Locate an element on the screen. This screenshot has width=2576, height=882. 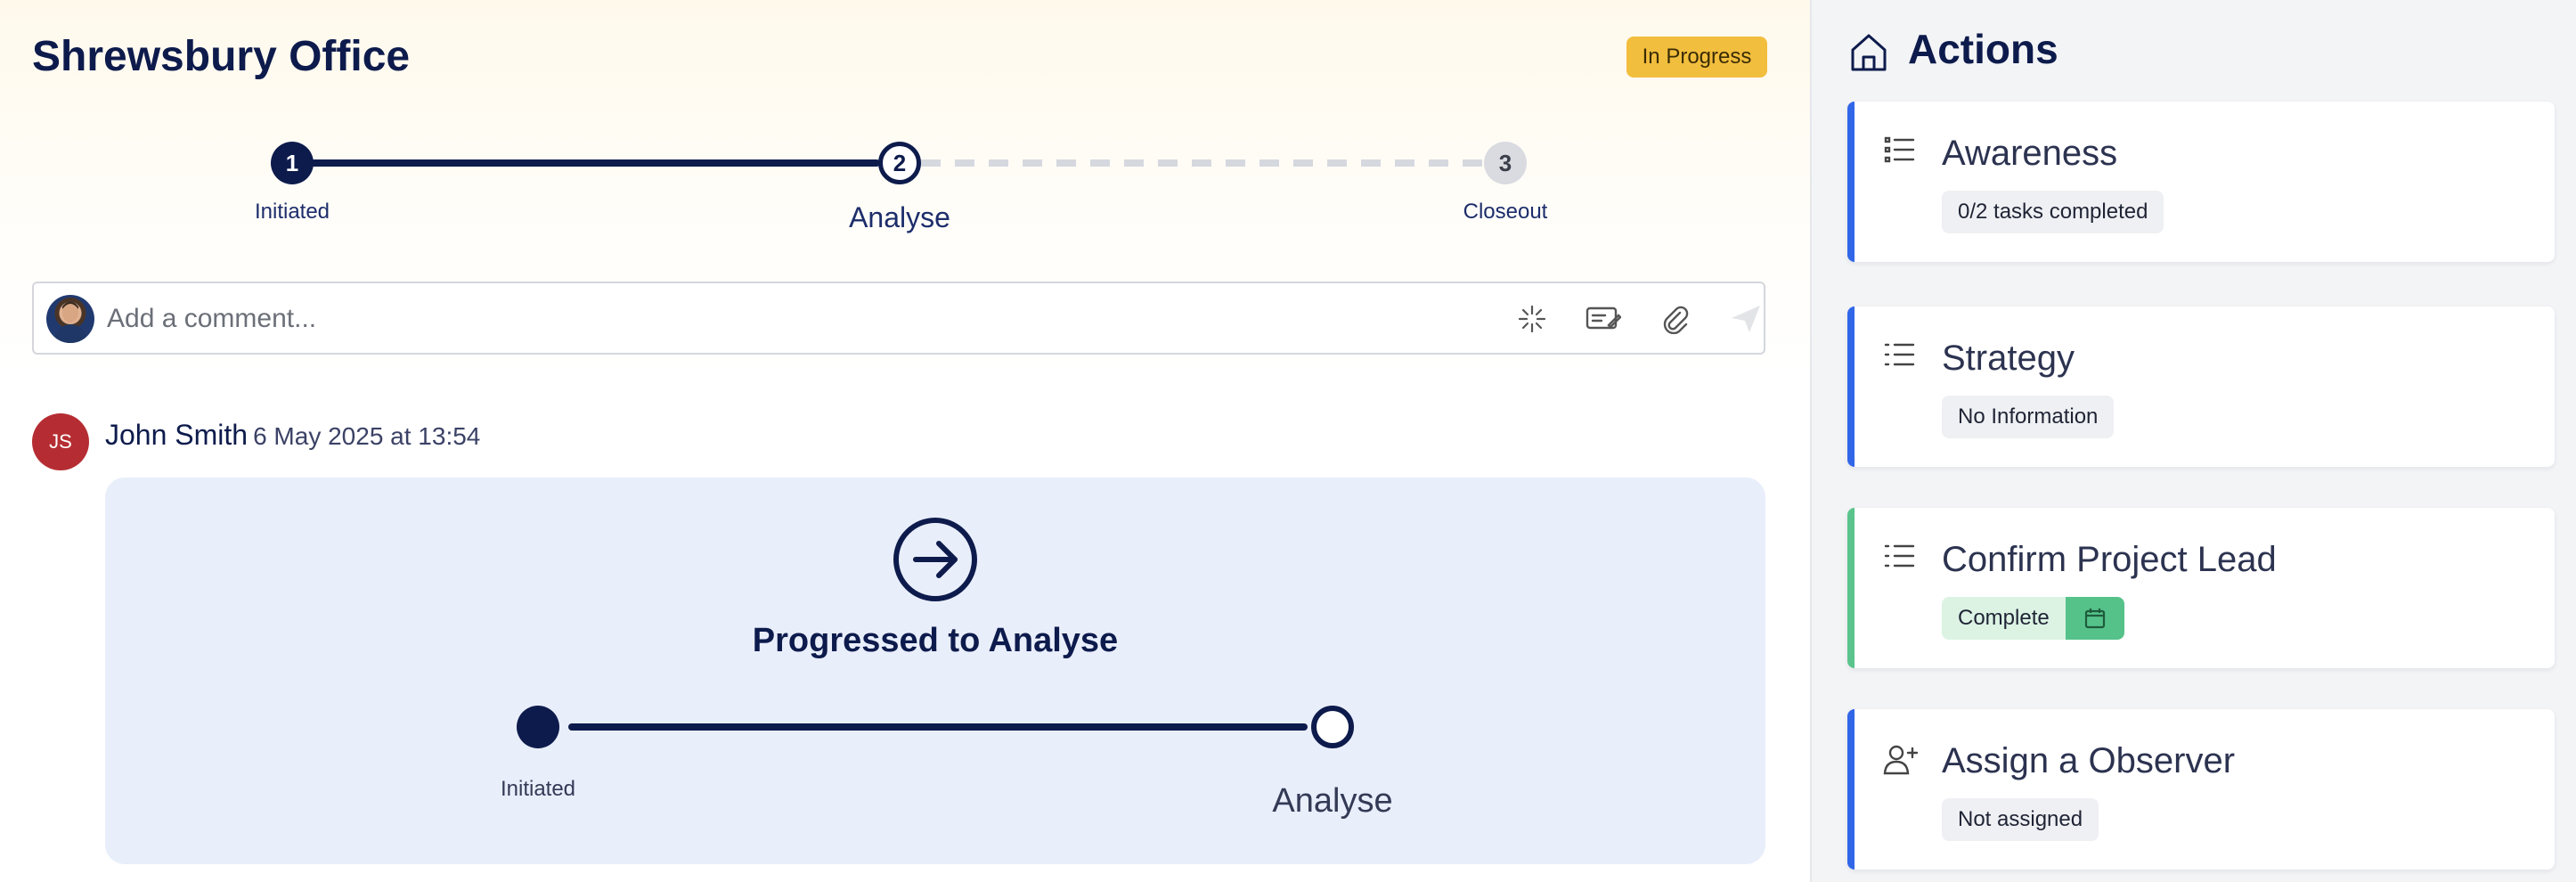
signature-icon is located at coordinates (1604, 319).